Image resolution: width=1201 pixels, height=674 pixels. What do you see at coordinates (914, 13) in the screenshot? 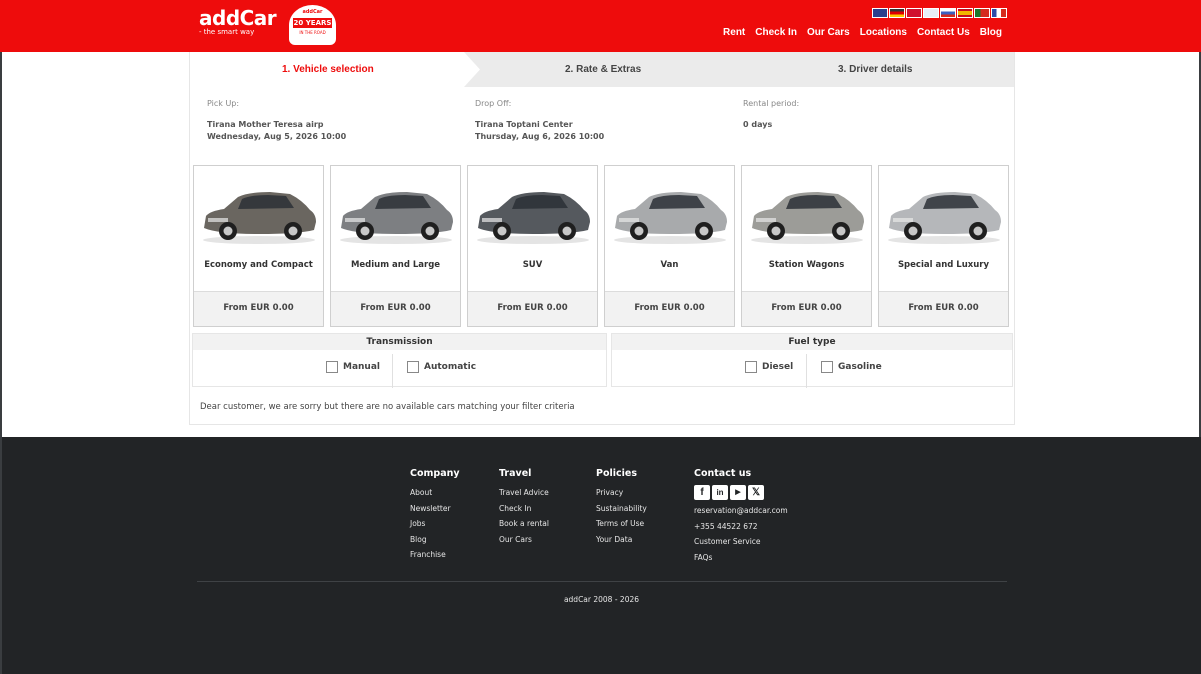
I see `denmark-flag-icon` at bounding box center [914, 13].